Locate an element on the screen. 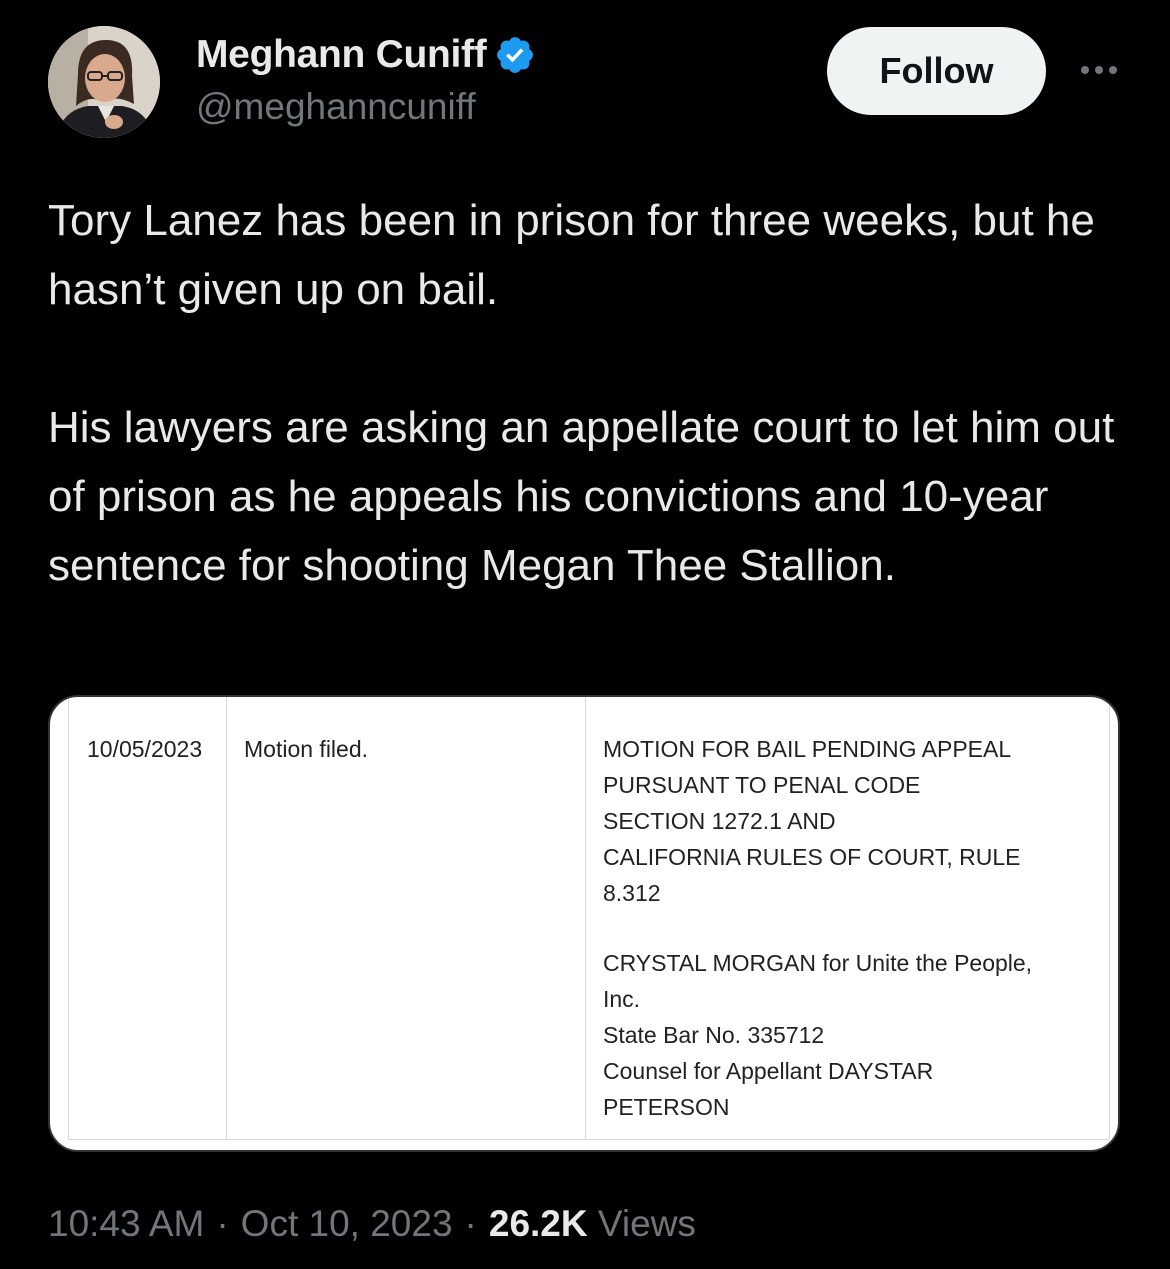 The width and height of the screenshot is (1170, 1269). tweet-time: 10:43 AM is located at coordinates (126, 1224).